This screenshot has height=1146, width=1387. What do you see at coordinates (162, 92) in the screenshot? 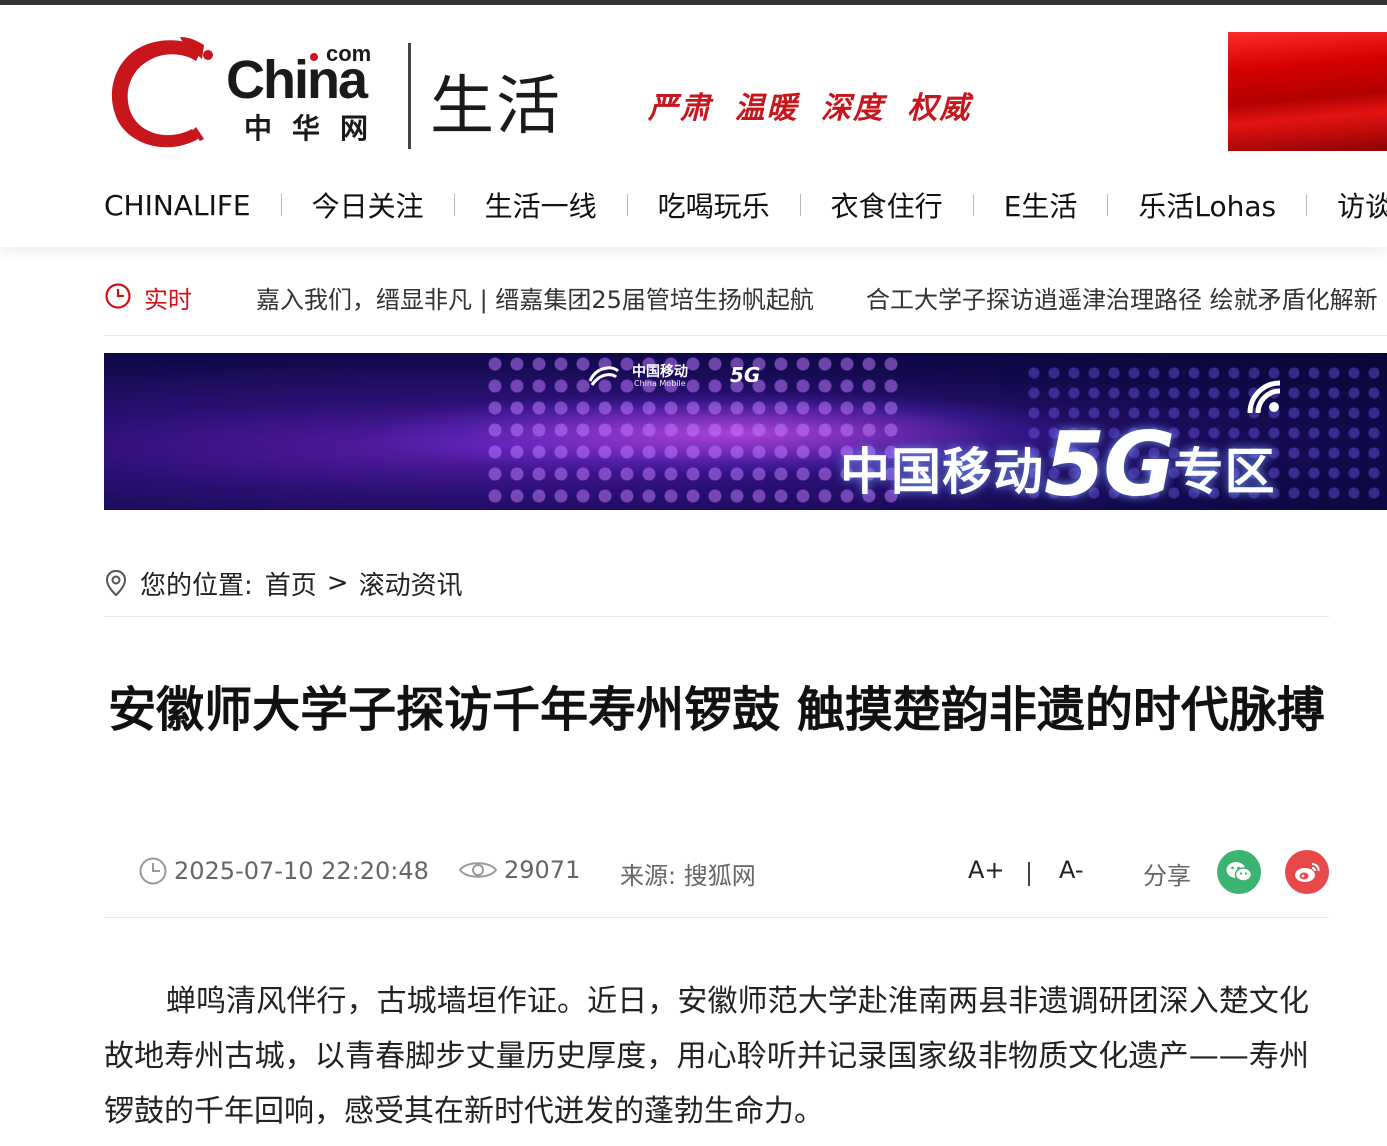
I see `logo-c-mark-icon` at bounding box center [162, 92].